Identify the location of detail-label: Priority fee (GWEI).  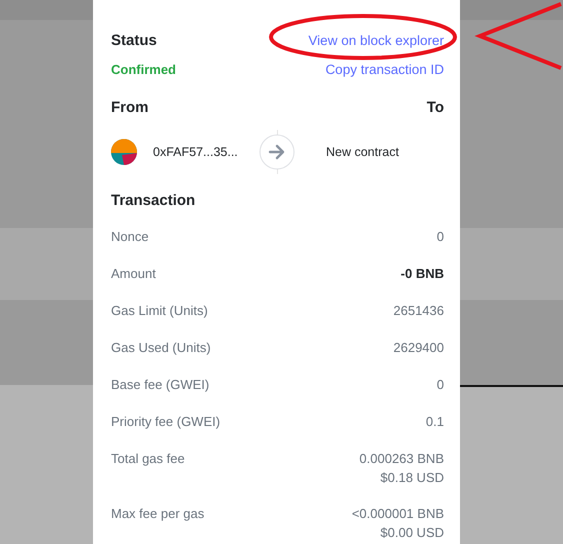
(165, 422).